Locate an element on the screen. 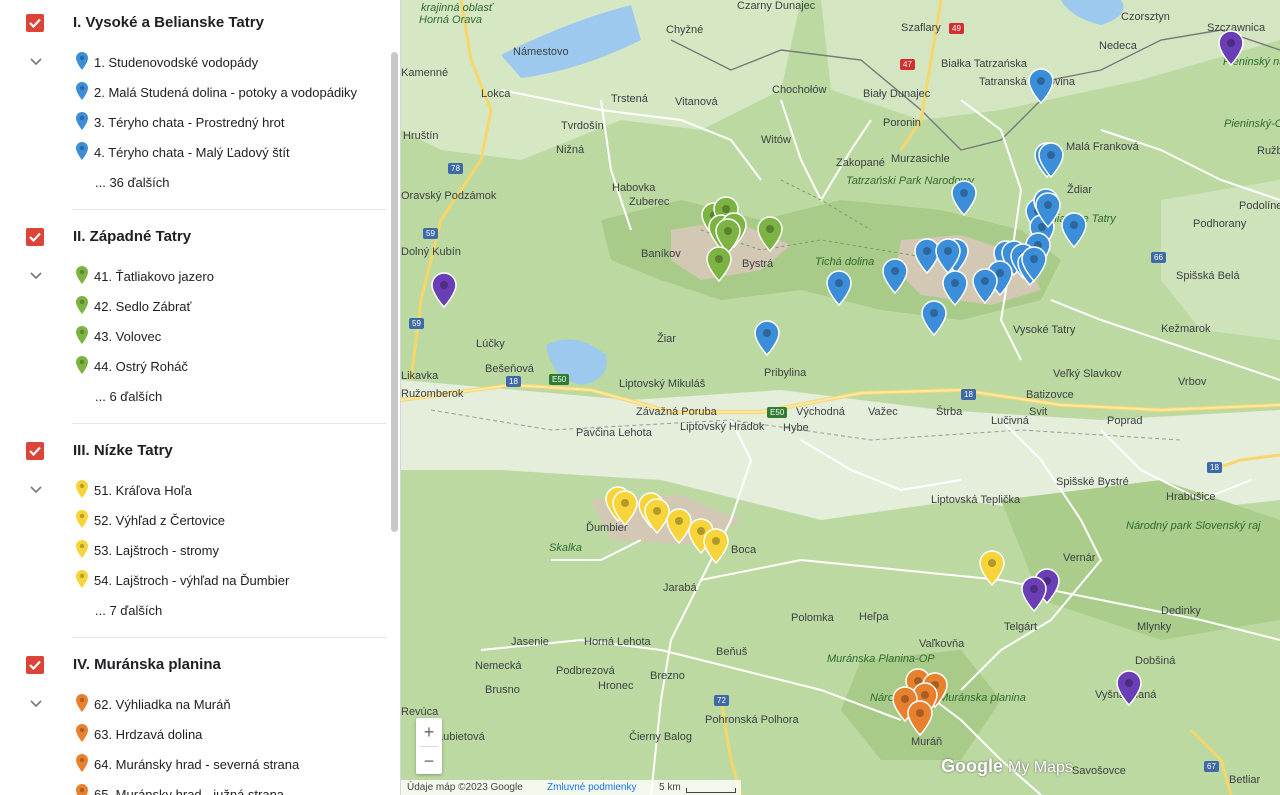 This screenshot has height=795, width=1280. layer-feature-item: 62. Výhliadka na Muráň is located at coordinates (193, 704).